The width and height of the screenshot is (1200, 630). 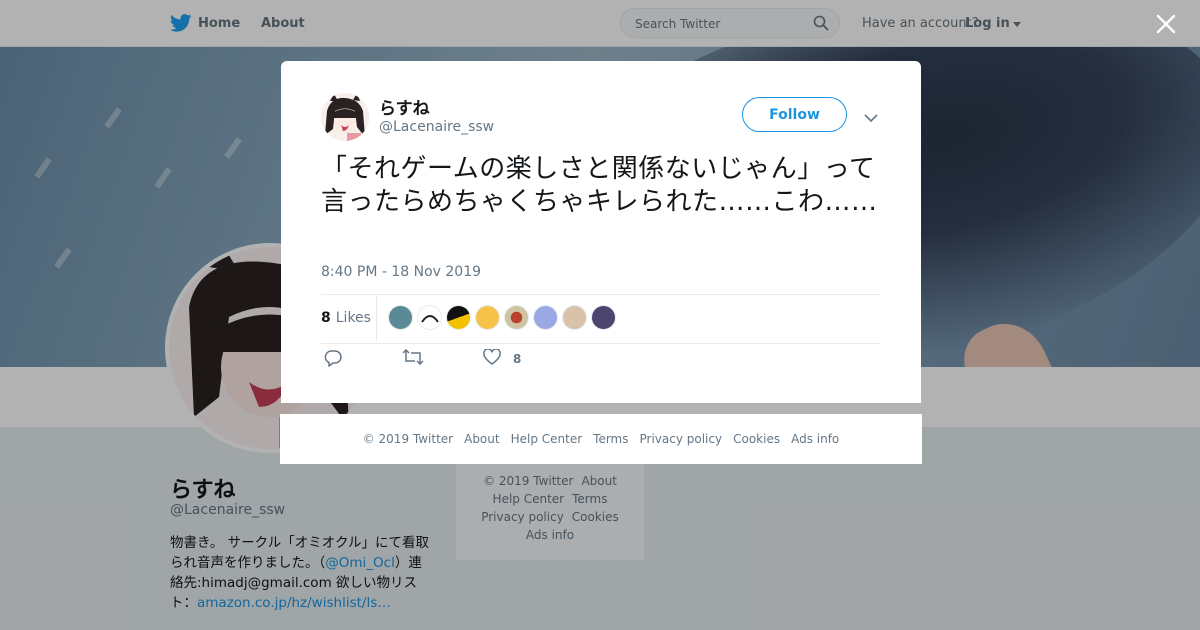 I want to click on tweet-author-avatar, so click(x=345, y=117).